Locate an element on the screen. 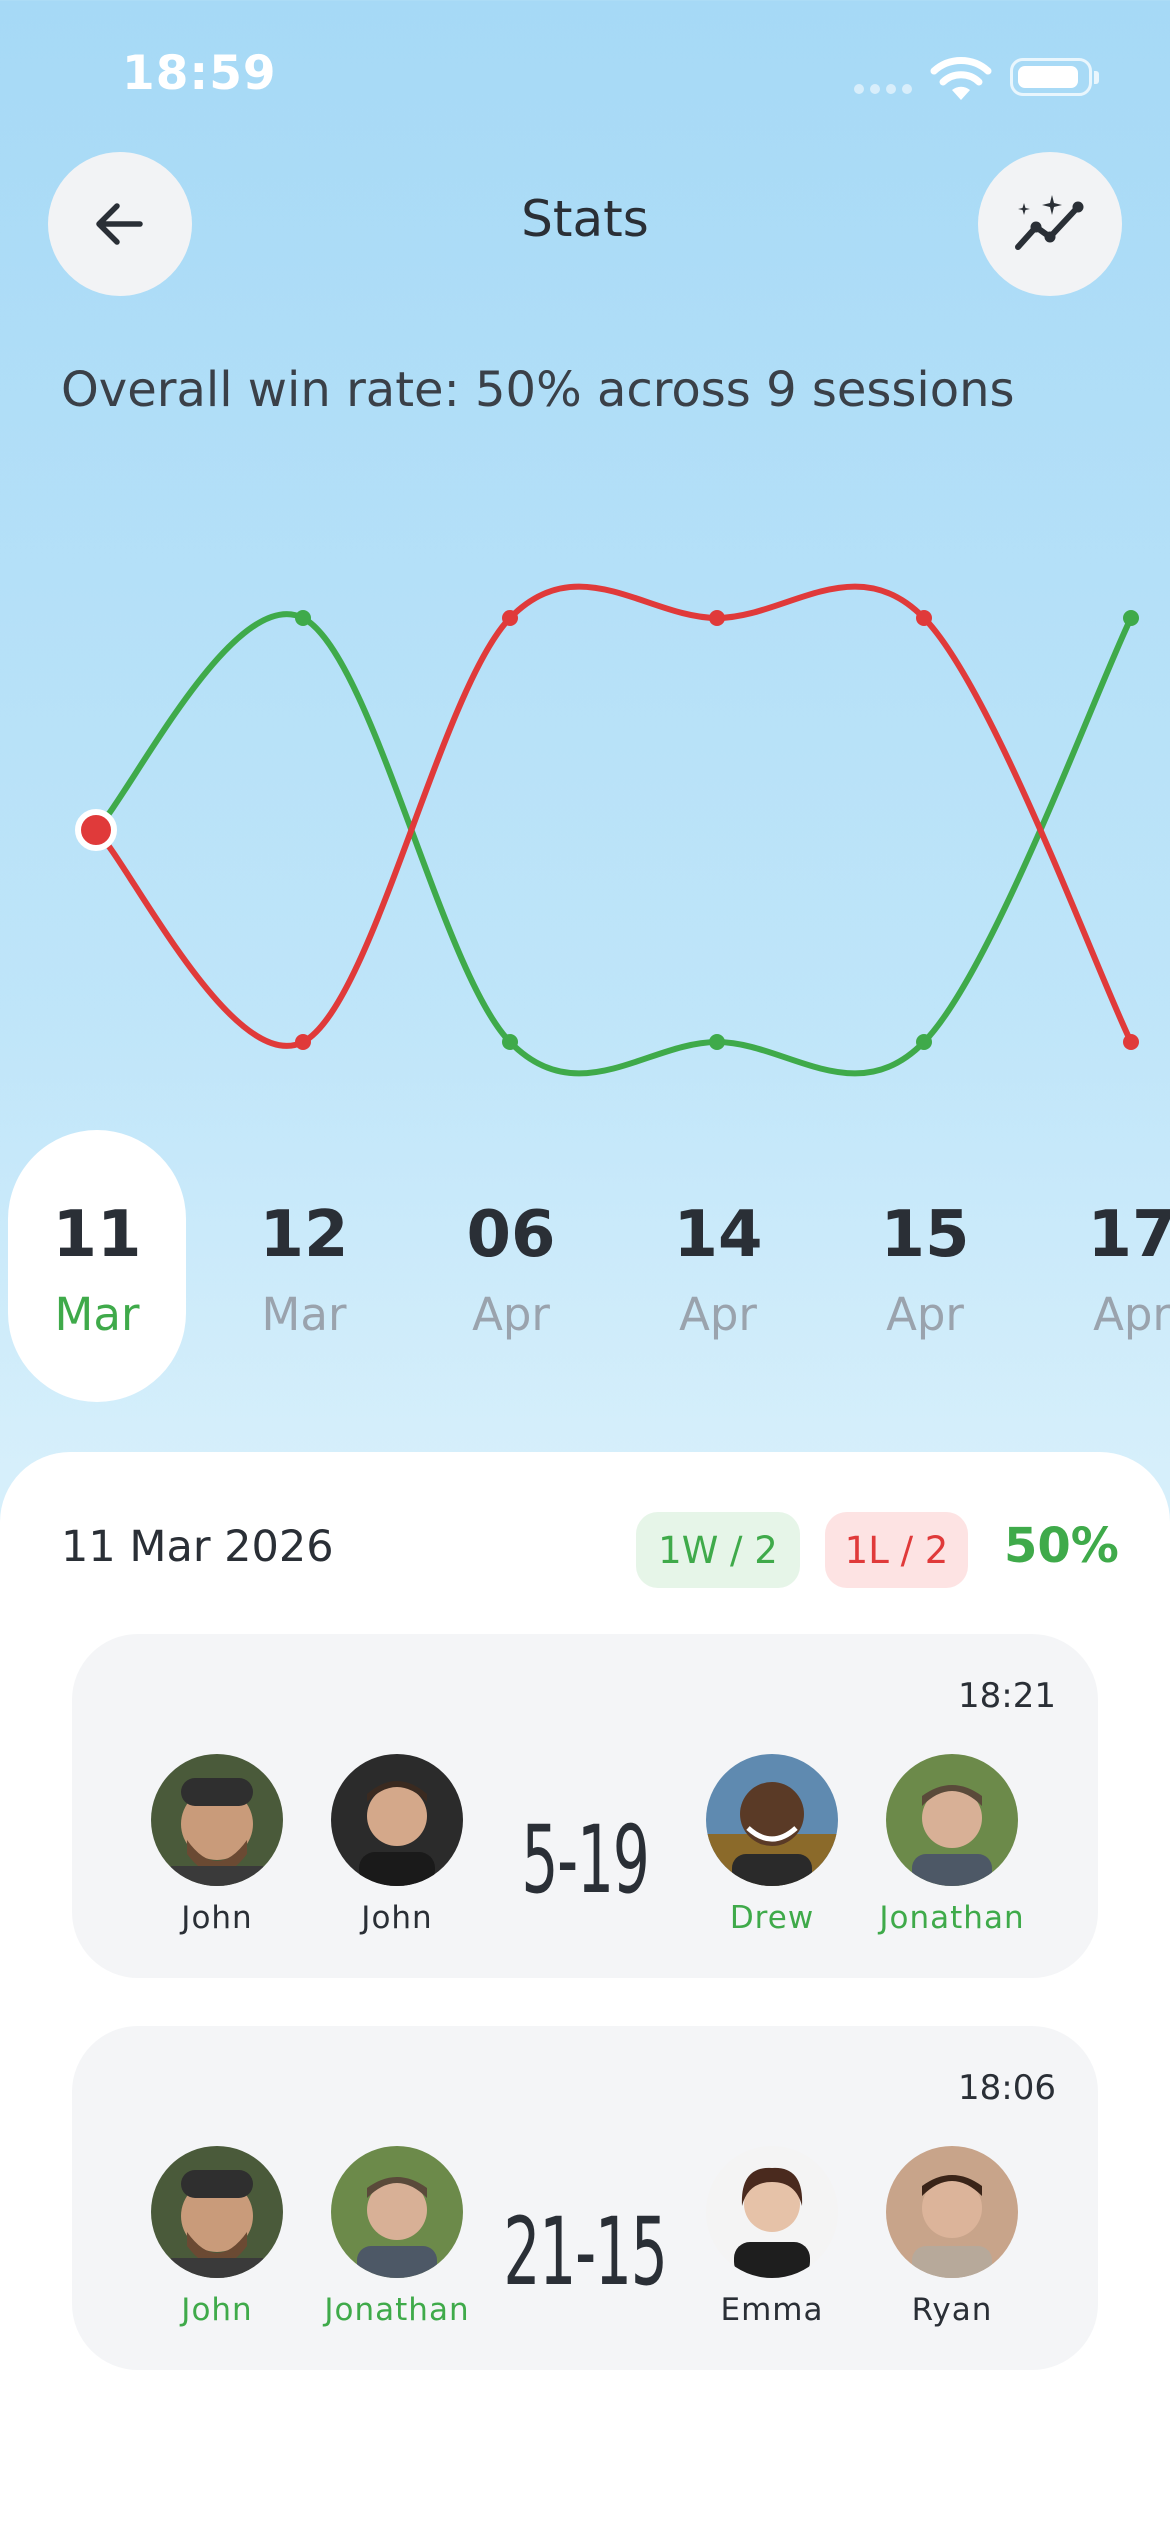  match-time: 18:21 is located at coordinates (1007, 1696).